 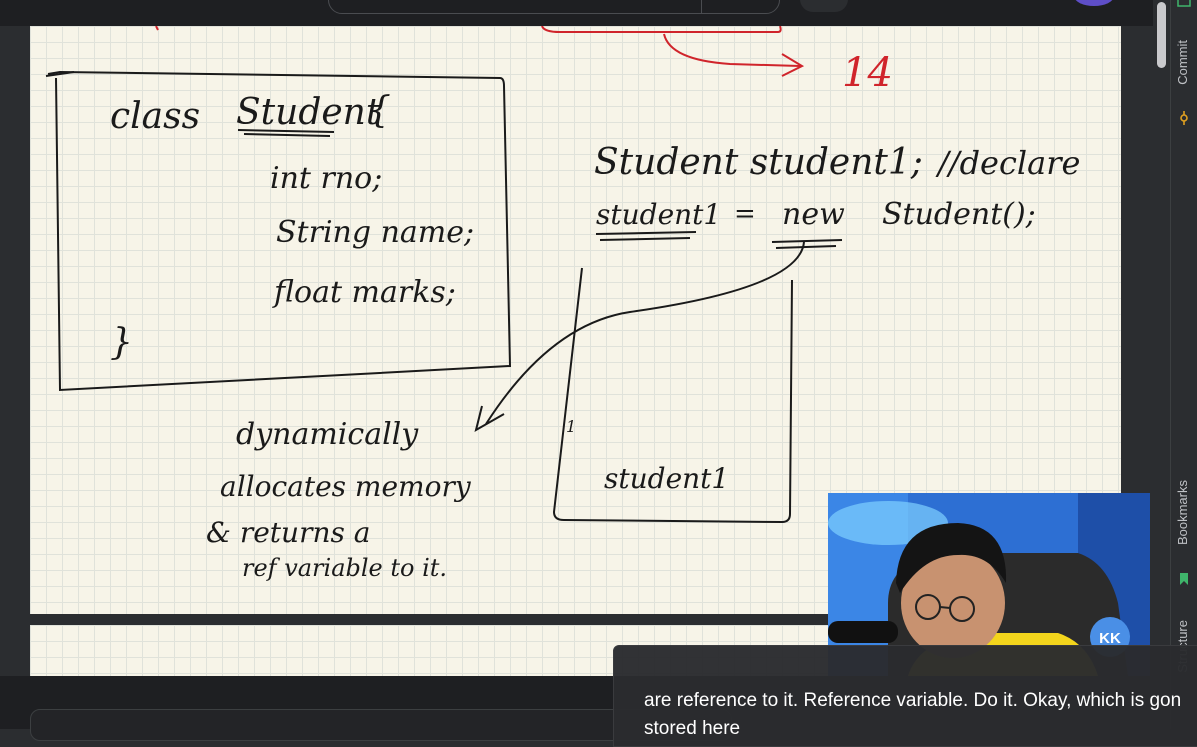 What do you see at coordinates (327, 434) in the screenshot?
I see `note-line-1: dynamically` at bounding box center [327, 434].